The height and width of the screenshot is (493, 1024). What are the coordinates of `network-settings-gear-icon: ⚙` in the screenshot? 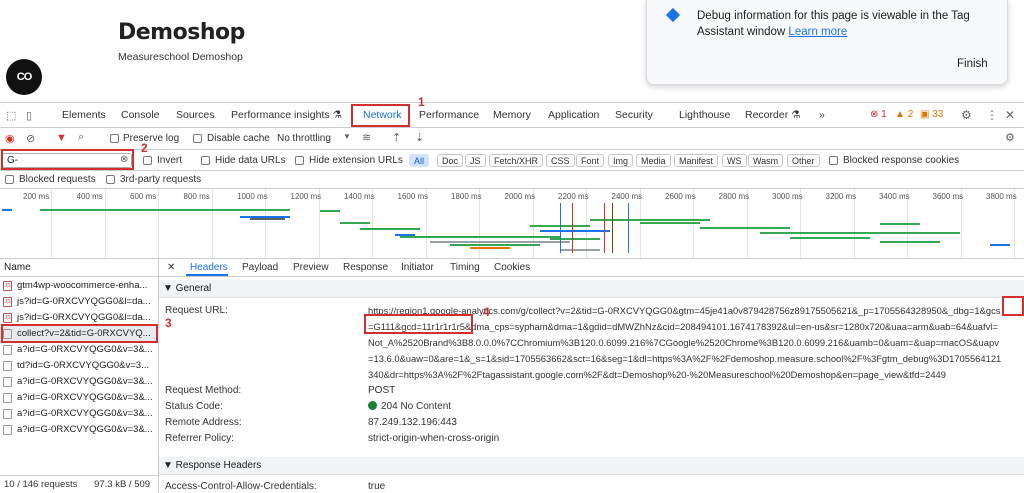 It's located at (1010, 137).